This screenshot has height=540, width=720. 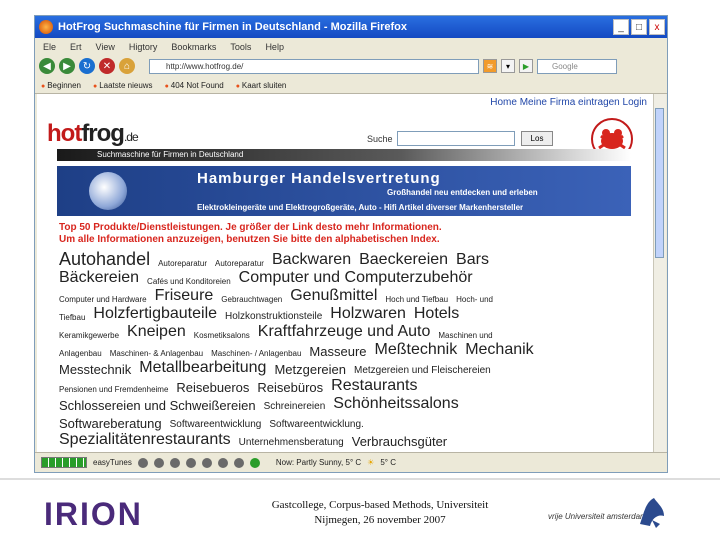 What do you see at coordinates (251, 300) in the screenshot?
I see `tag-link: Gebrauchtwagen` at bounding box center [251, 300].